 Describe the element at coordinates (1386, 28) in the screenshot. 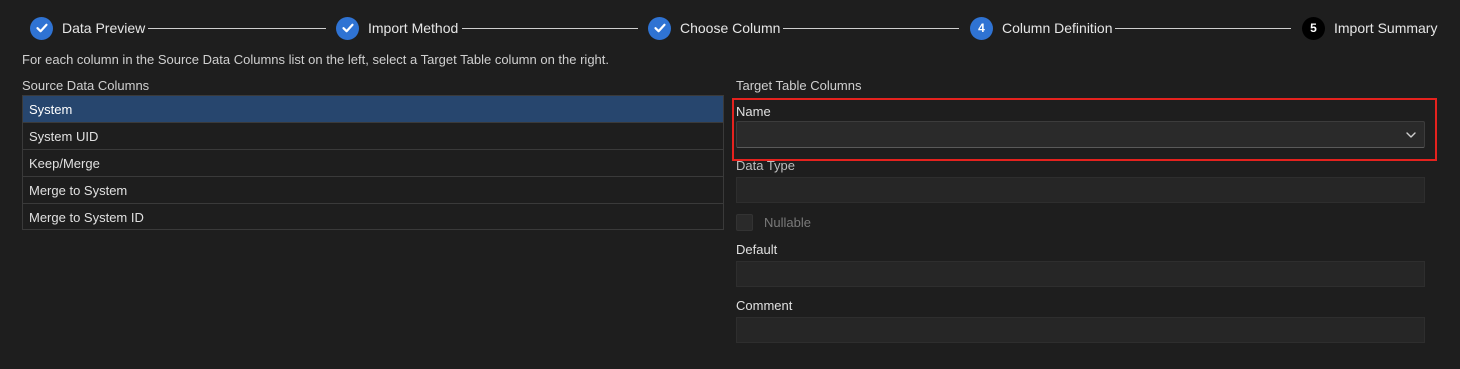

I see `step-label: Import Summary` at that location.